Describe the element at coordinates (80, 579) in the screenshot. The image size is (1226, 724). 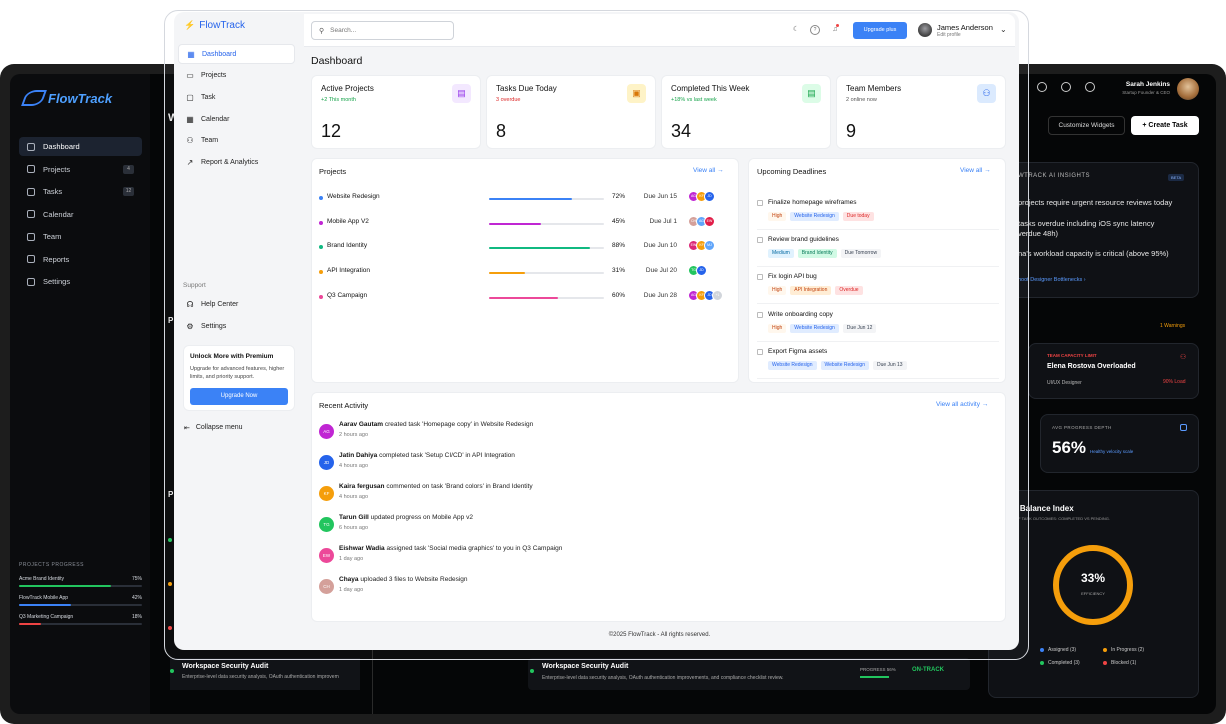
I see `projects-progress-row: Acme Brand Identity 75%` at that location.